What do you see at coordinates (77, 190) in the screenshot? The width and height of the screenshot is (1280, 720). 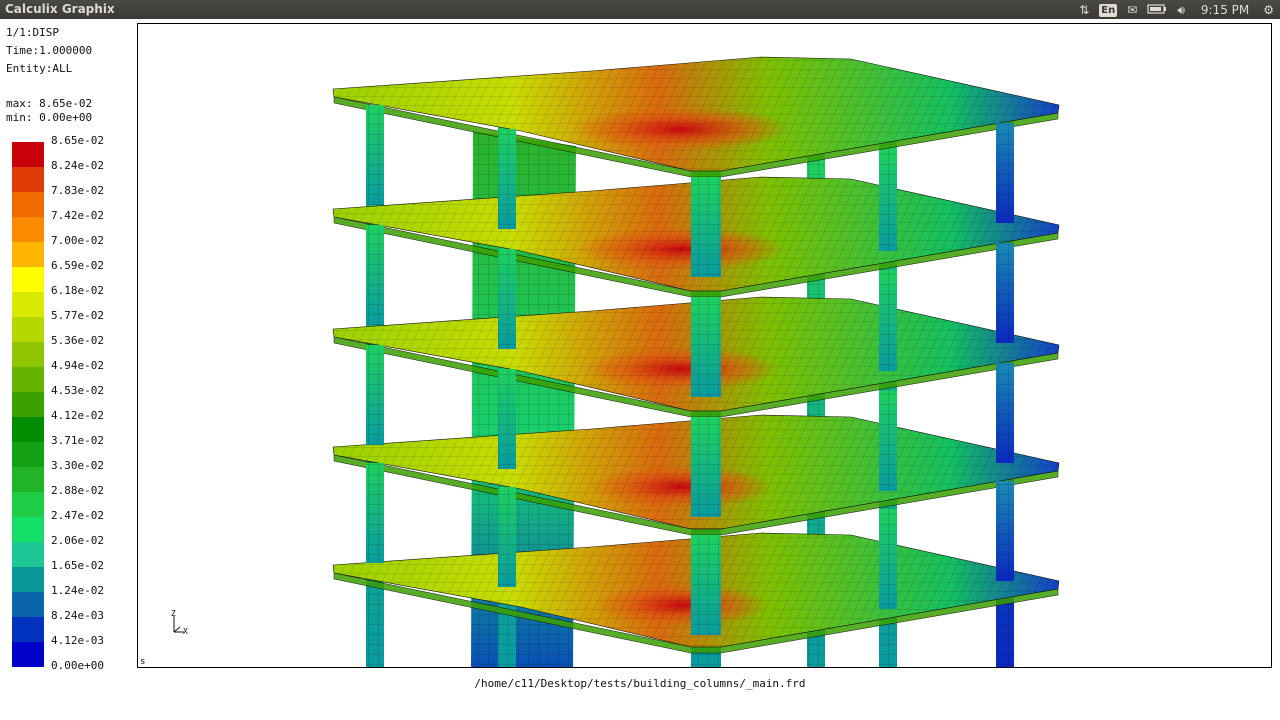 I see `legend-label: 7.83e-02` at bounding box center [77, 190].